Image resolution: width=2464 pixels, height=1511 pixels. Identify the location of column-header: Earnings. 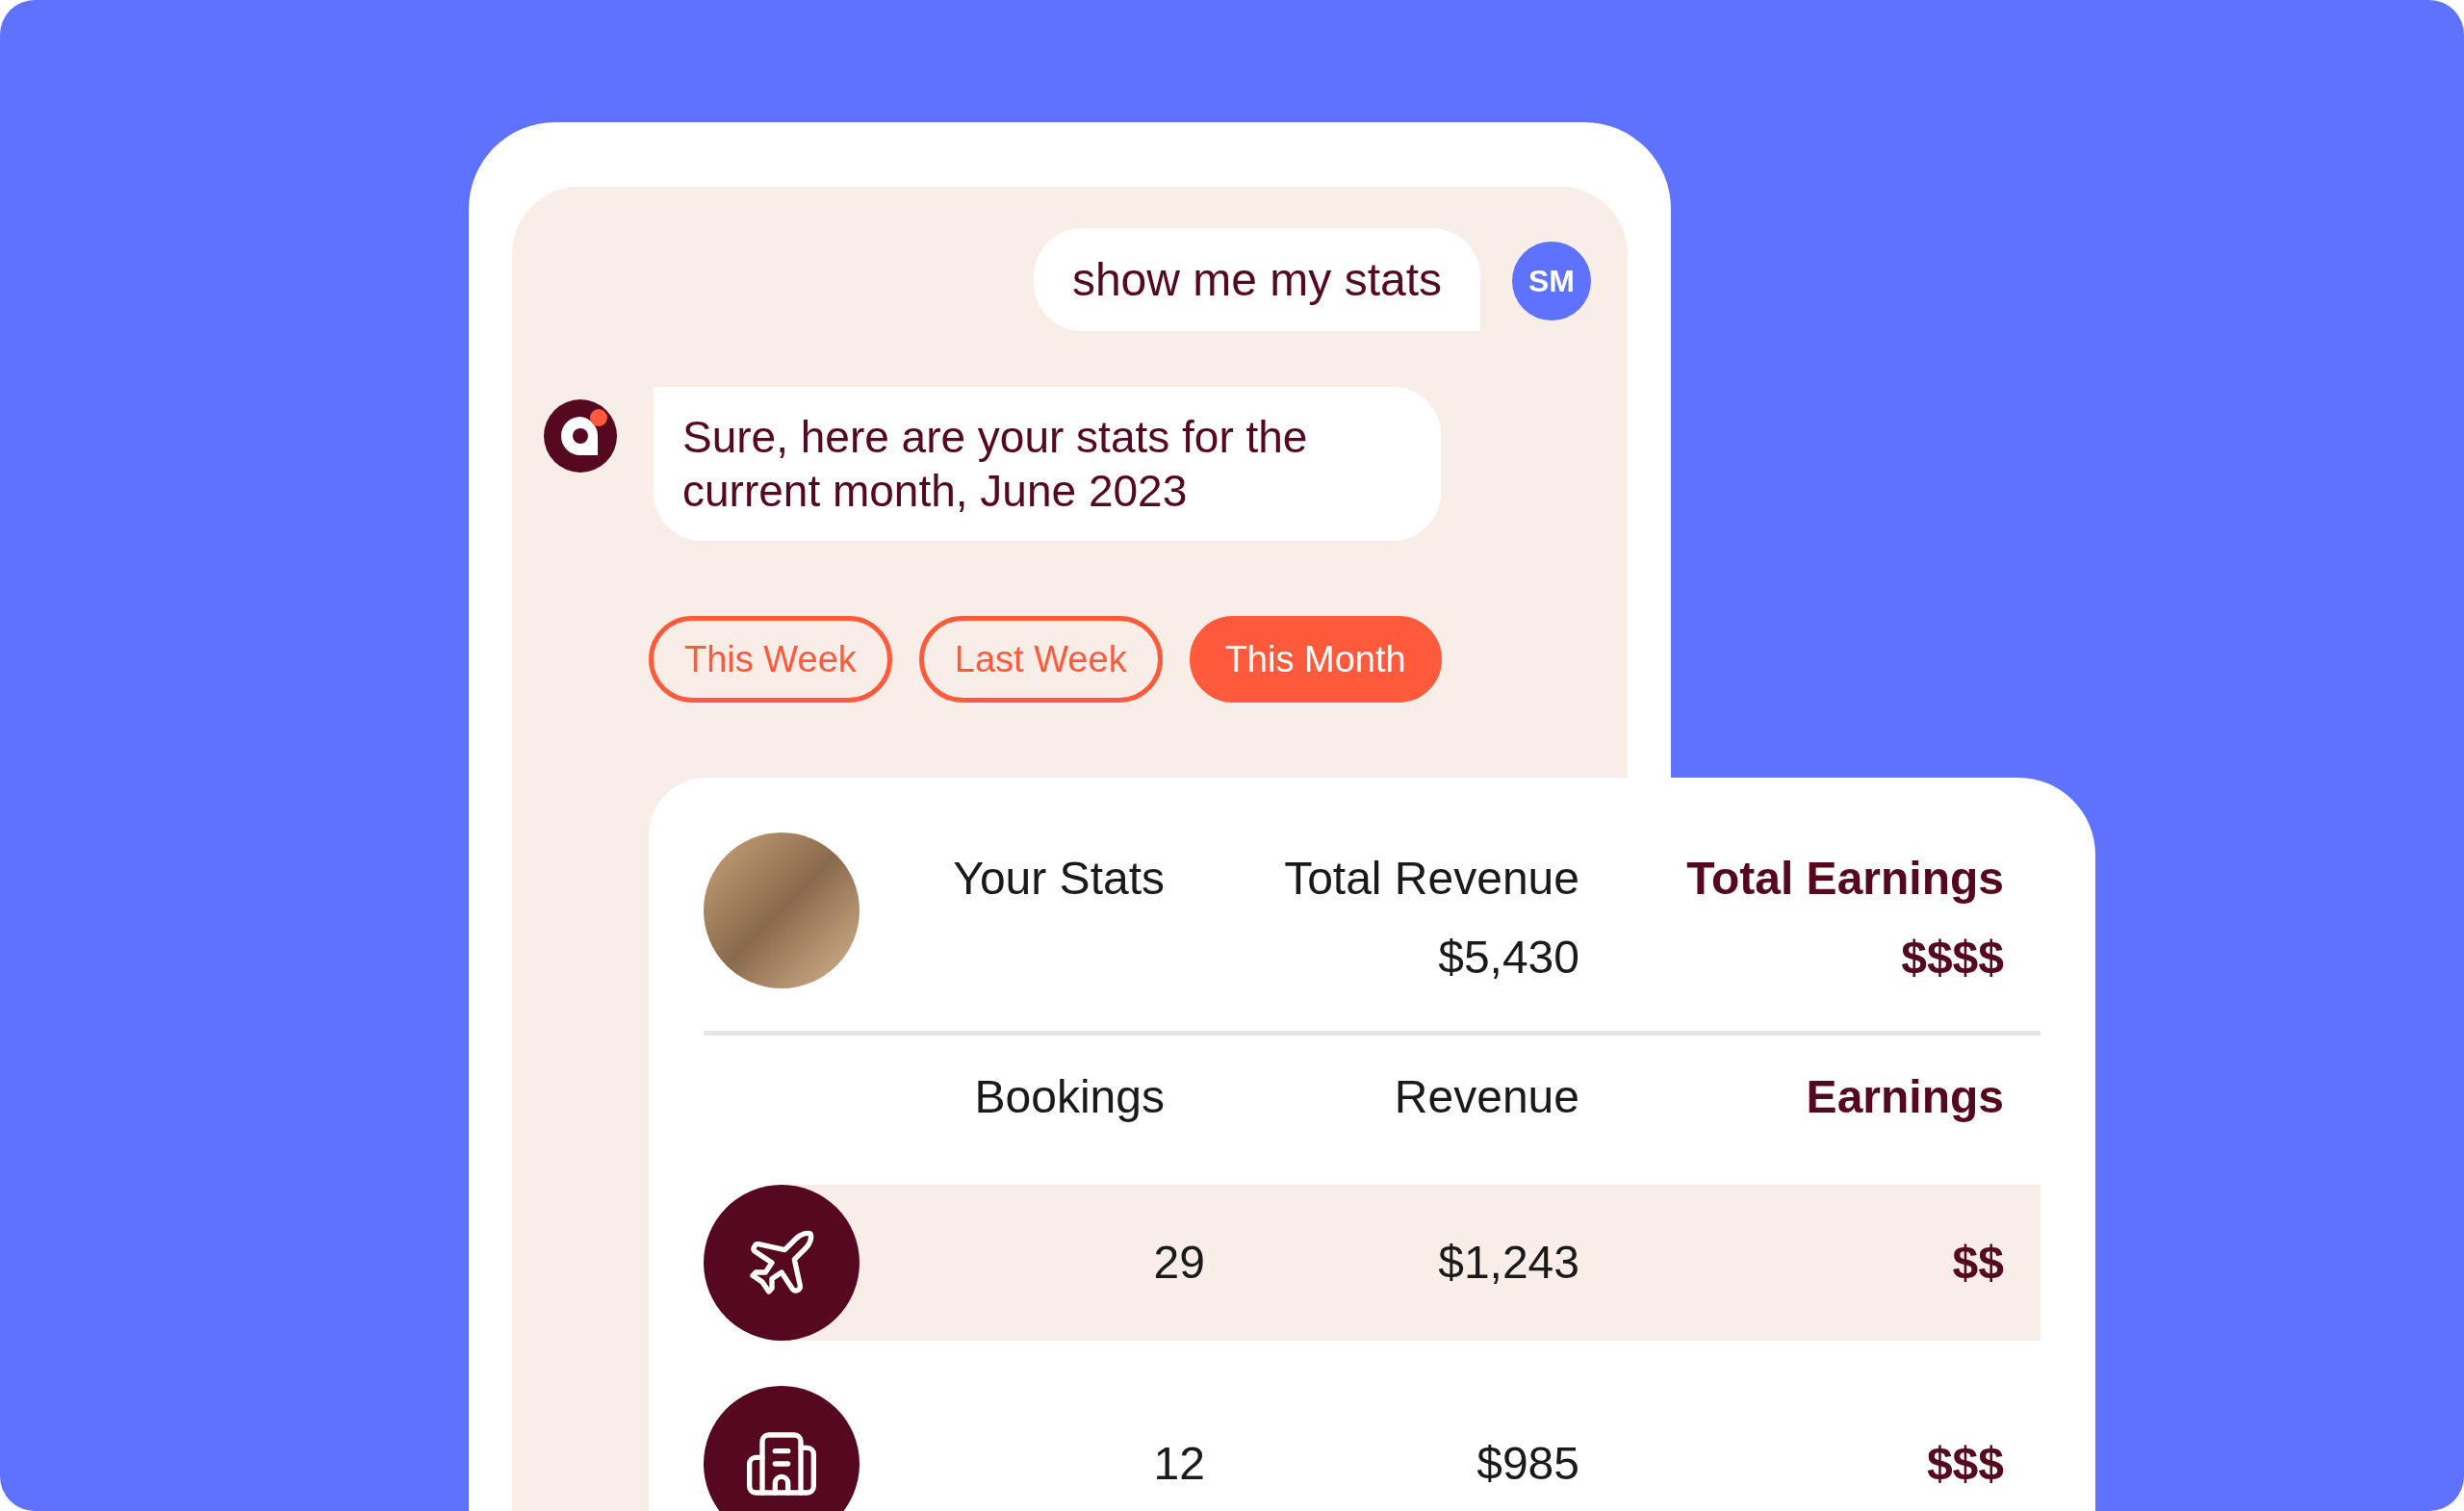
(1905, 1097).